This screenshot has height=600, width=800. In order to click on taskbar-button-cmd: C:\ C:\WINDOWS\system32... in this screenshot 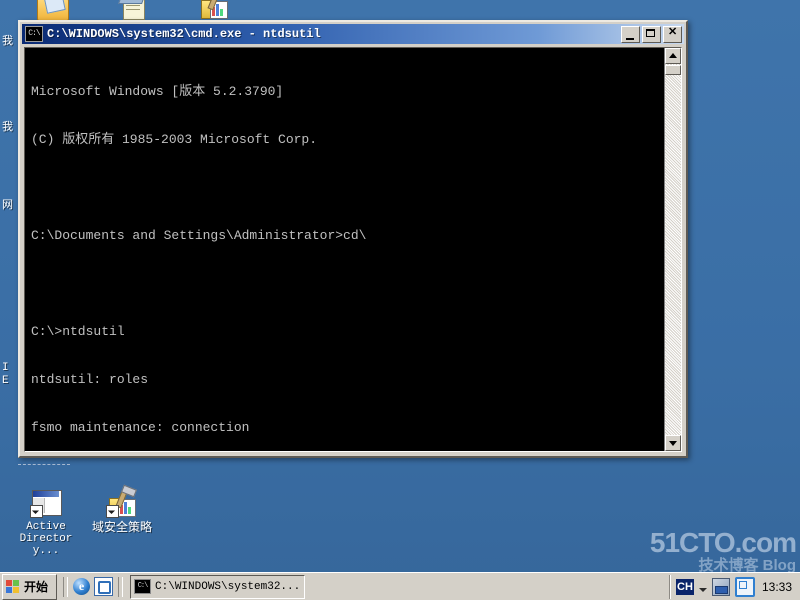, I will do `click(218, 586)`.